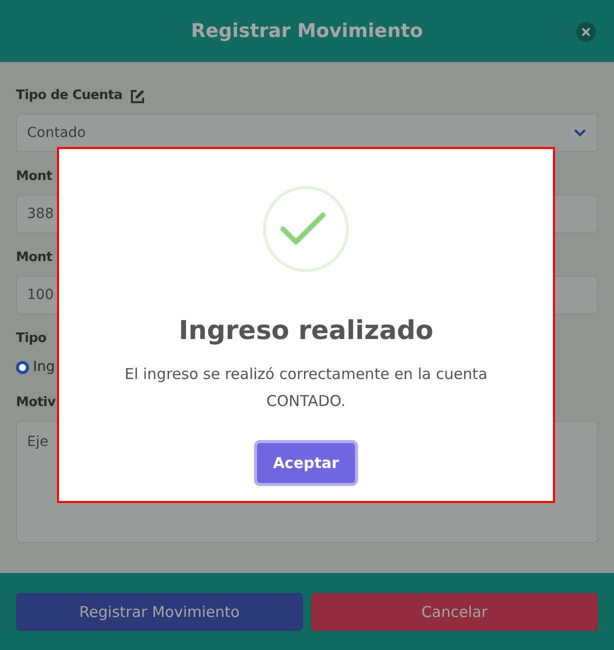 Image resolution: width=614 pixels, height=650 pixels. Describe the element at coordinates (306, 332) in the screenshot. I see `alert-title: Ingreso realizado` at that location.